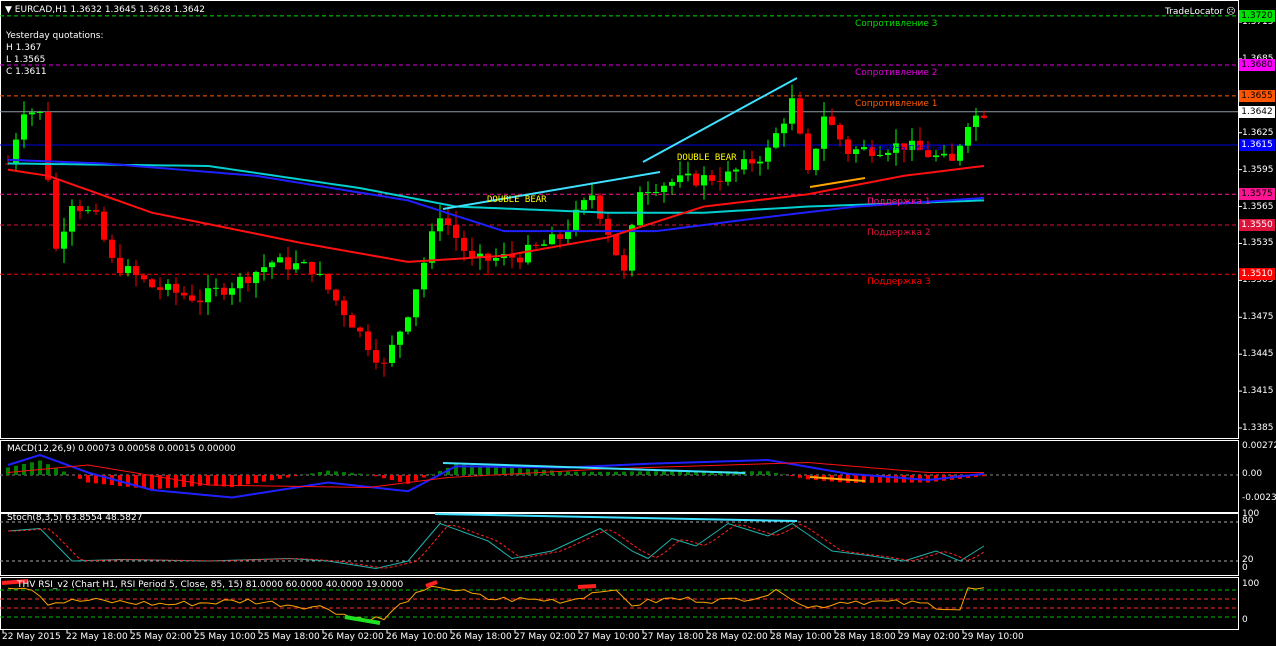 Image resolution: width=1276 pixels, height=646 pixels. Describe the element at coordinates (289, 637) in the screenshot. I see `time-axis-label: 25 May 18:00` at that location.